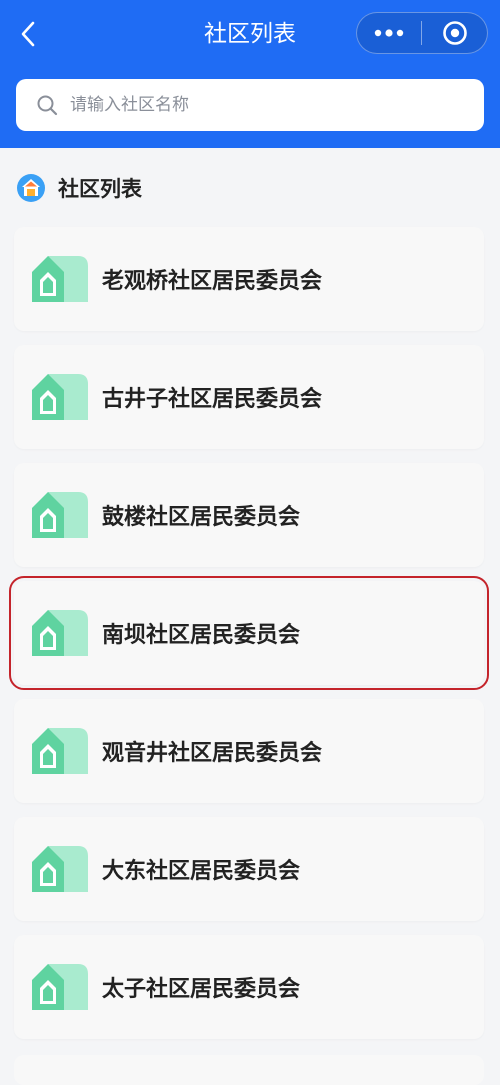 The width and height of the screenshot is (500, 1085). I want to click on more-button, so click(389, 33).